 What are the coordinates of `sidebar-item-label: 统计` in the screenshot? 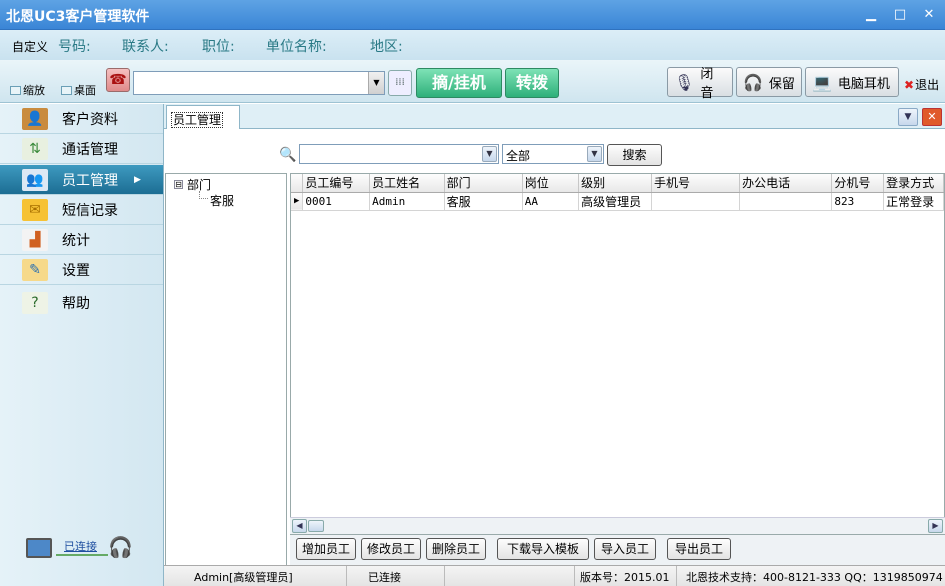 It's located at (76, 240).